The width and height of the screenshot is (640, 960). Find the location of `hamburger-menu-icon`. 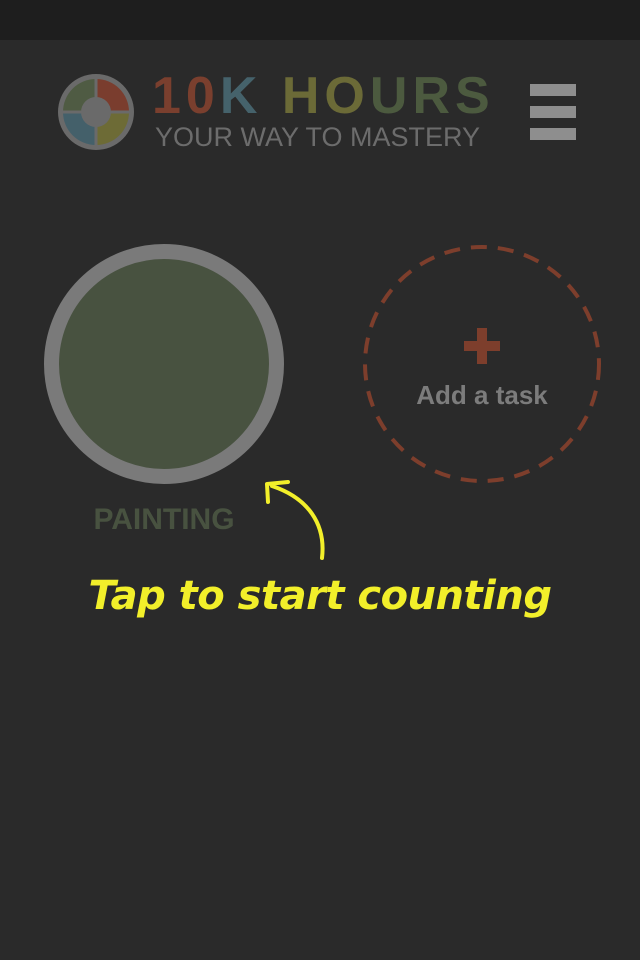

hamburger-menu-icon is located at coordinates (553, 112).